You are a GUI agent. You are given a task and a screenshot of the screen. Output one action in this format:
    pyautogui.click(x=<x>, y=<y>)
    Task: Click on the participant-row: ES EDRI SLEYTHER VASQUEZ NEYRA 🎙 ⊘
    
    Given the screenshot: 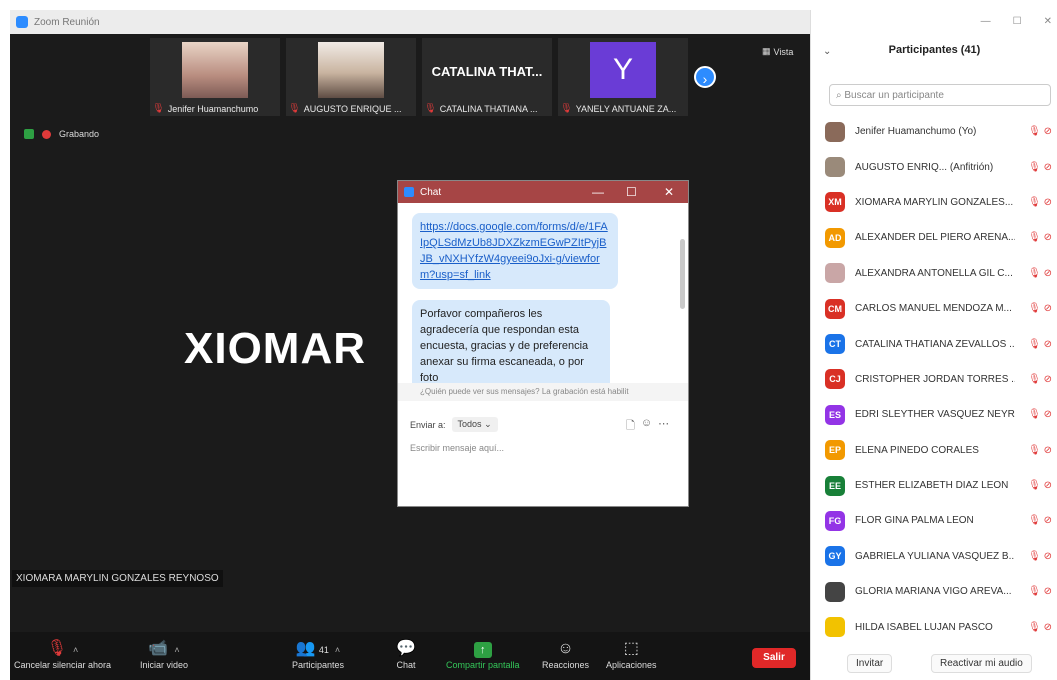 What is the action you would take?
    pyautogui.click(x=934, y=414)
    